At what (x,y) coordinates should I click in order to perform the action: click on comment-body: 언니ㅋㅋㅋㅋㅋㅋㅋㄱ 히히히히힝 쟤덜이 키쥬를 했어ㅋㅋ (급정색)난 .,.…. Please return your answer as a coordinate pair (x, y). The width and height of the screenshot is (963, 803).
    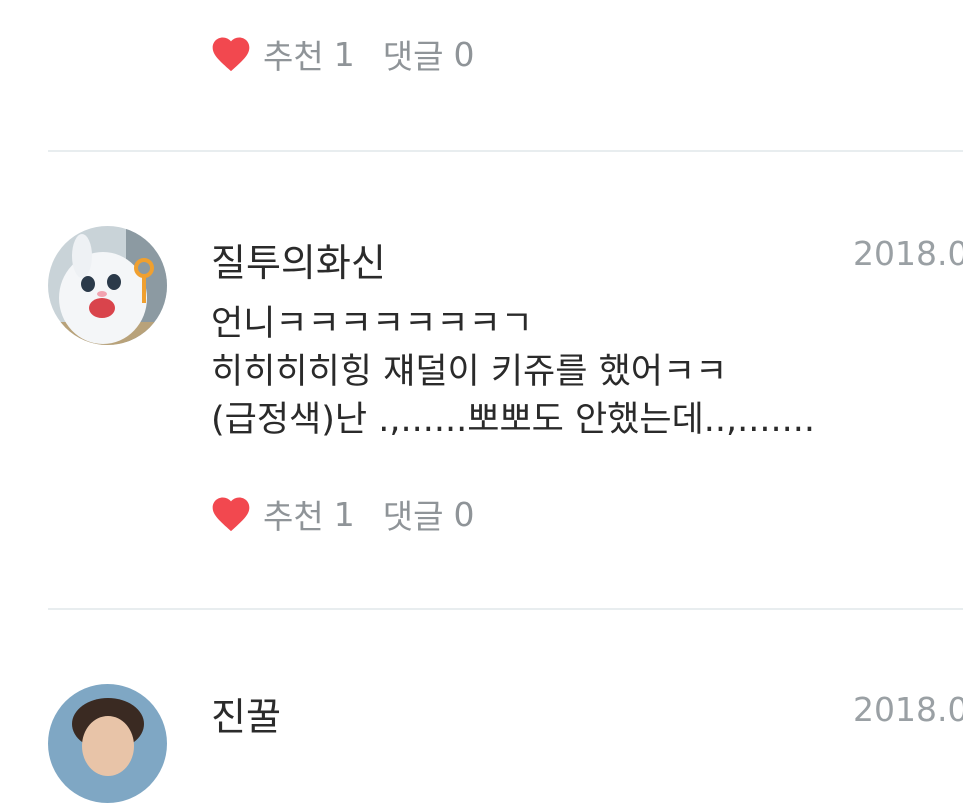
    Looking at the image, I should click on (581, 372).